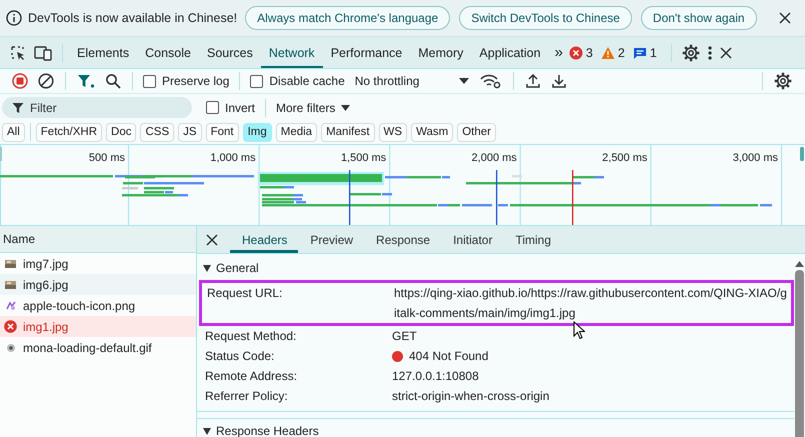 The image size is (805, 437). Describe the element at coordinates (448, 356) in the screenshot. I see `header-value: 404 Not Found` at that location.